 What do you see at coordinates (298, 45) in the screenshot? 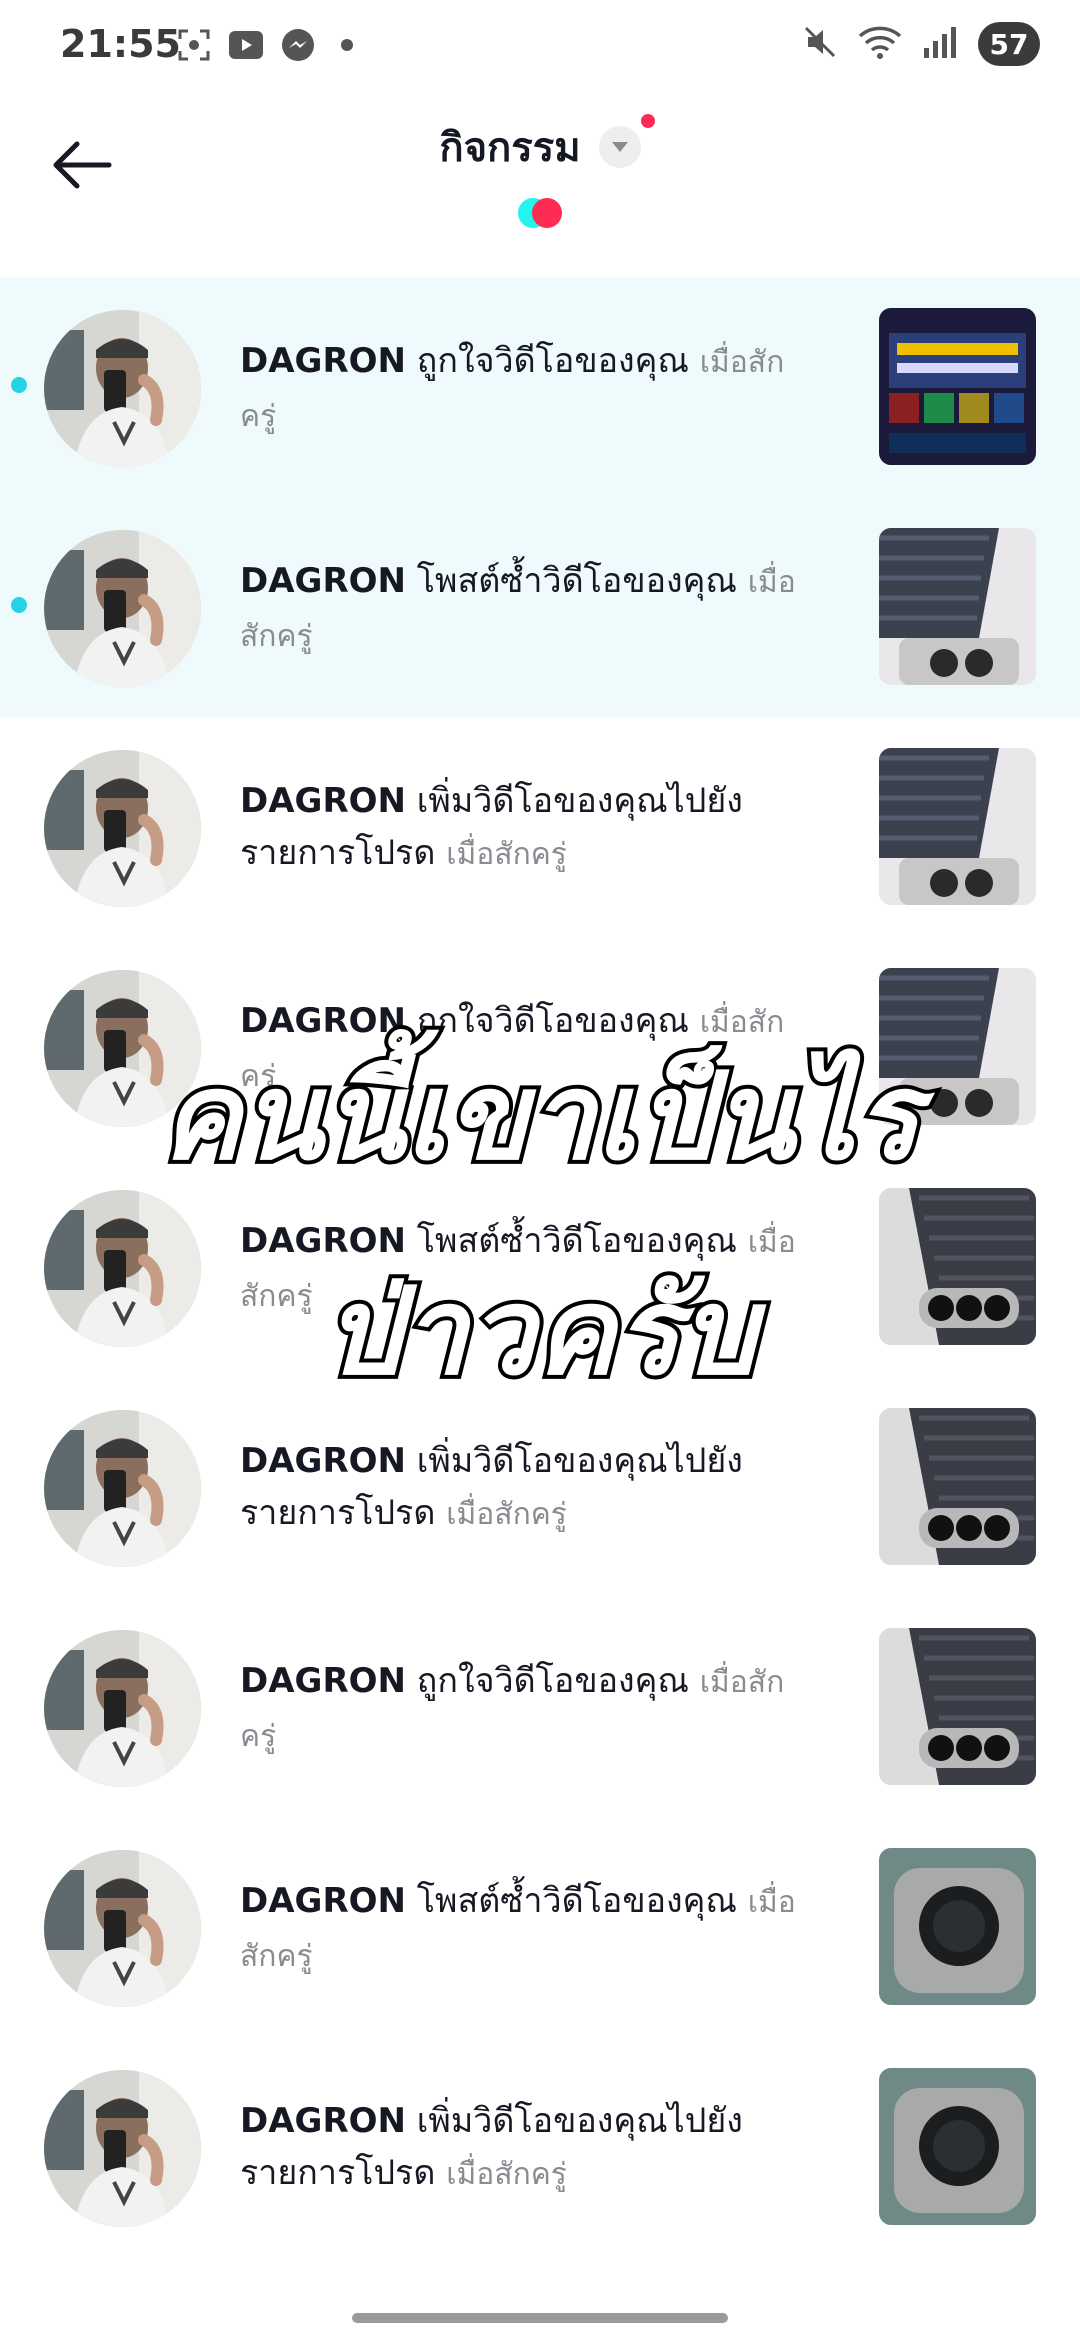
I see `messenger-icon` at bounding box center [298, 45].